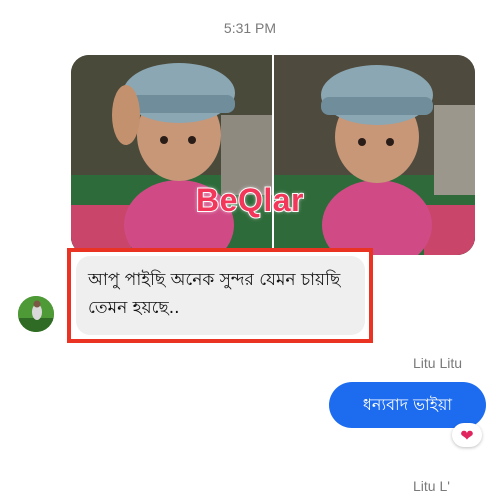 The image size is (500, 500). I want to click on sender-name-label-cutoff: Litu L', so click(431, 486).